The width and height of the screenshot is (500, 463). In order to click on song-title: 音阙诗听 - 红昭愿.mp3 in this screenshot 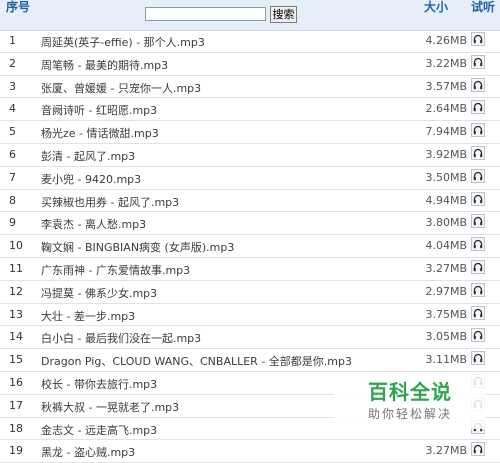, I will do `click(99, 110)`.